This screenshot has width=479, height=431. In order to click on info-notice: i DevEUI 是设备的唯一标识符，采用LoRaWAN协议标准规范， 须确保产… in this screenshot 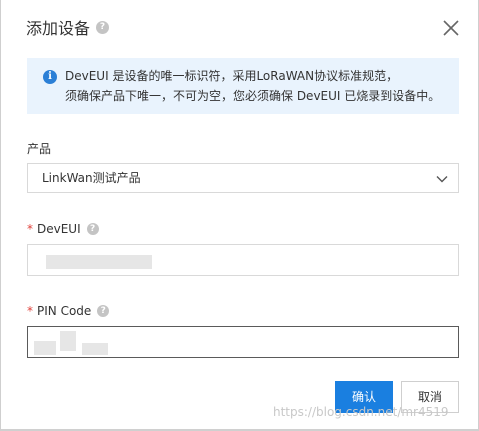, I will do `click(243, 86)`.